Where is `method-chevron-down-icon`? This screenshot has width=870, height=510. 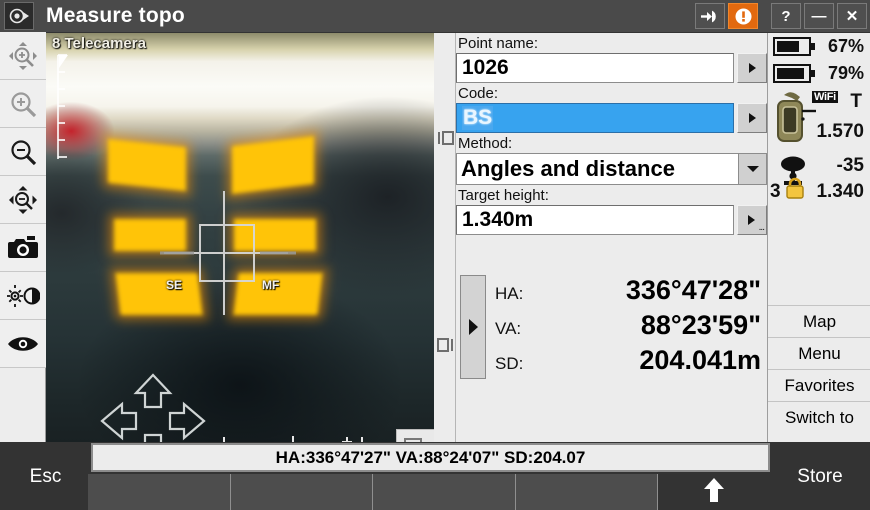 method-chevron-down-icon is located at coordinates (752, 169).